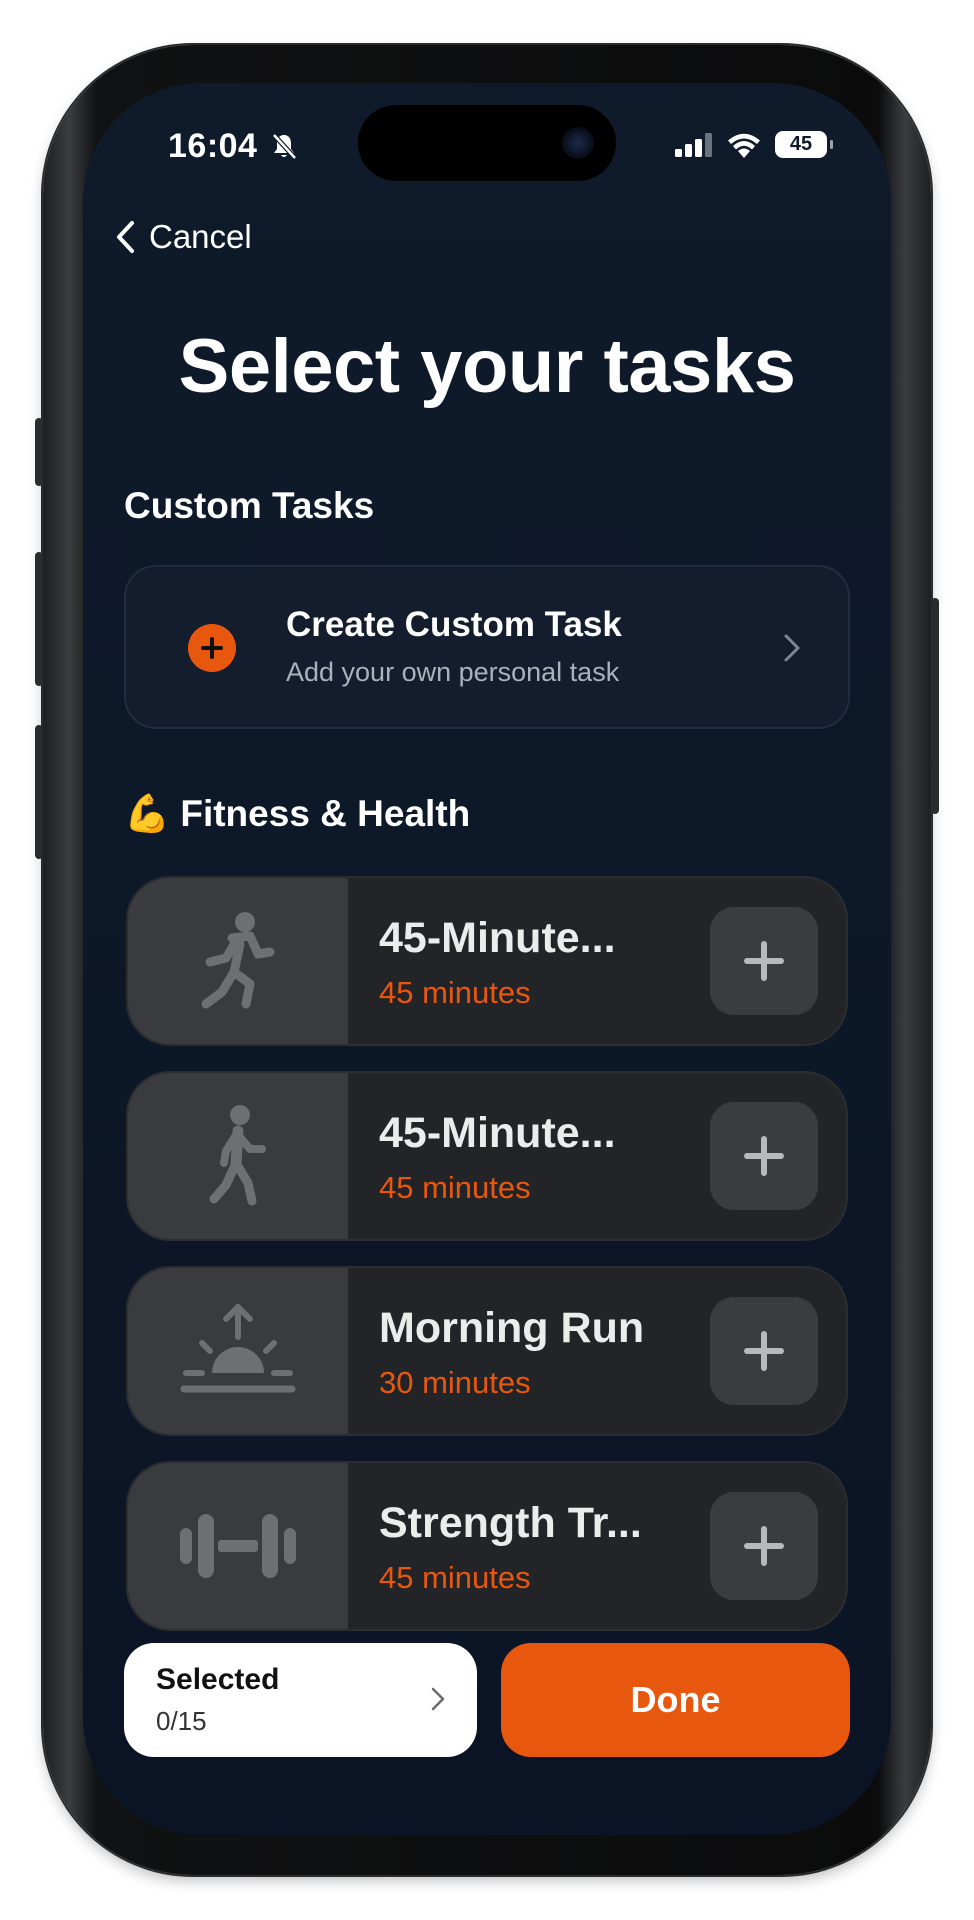  Describe the element at coordinates (147, 813) in the screenshot. I see `flexed-biceps-icon: 💪` at that location.